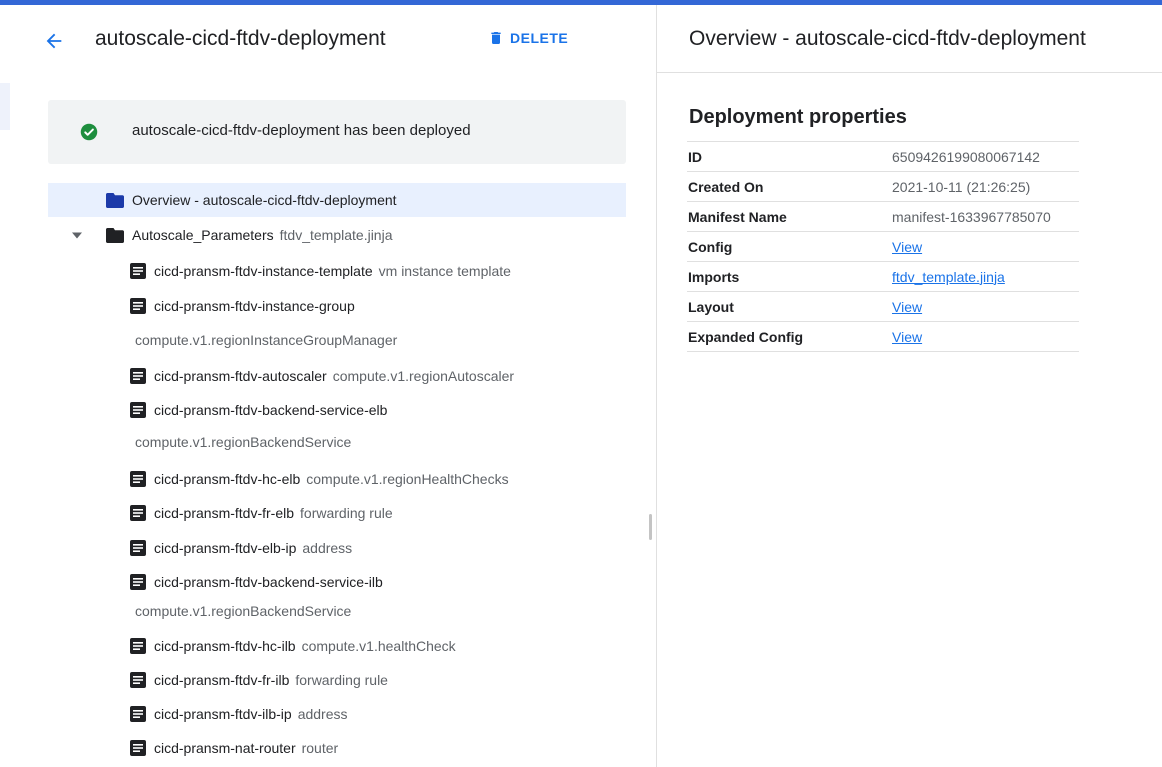 Image resolution: width=1162 pixels, height=767 pixels. I want to click on deployment-title: autoscale-cicd-ftdv-deployment, so click(240, 38).